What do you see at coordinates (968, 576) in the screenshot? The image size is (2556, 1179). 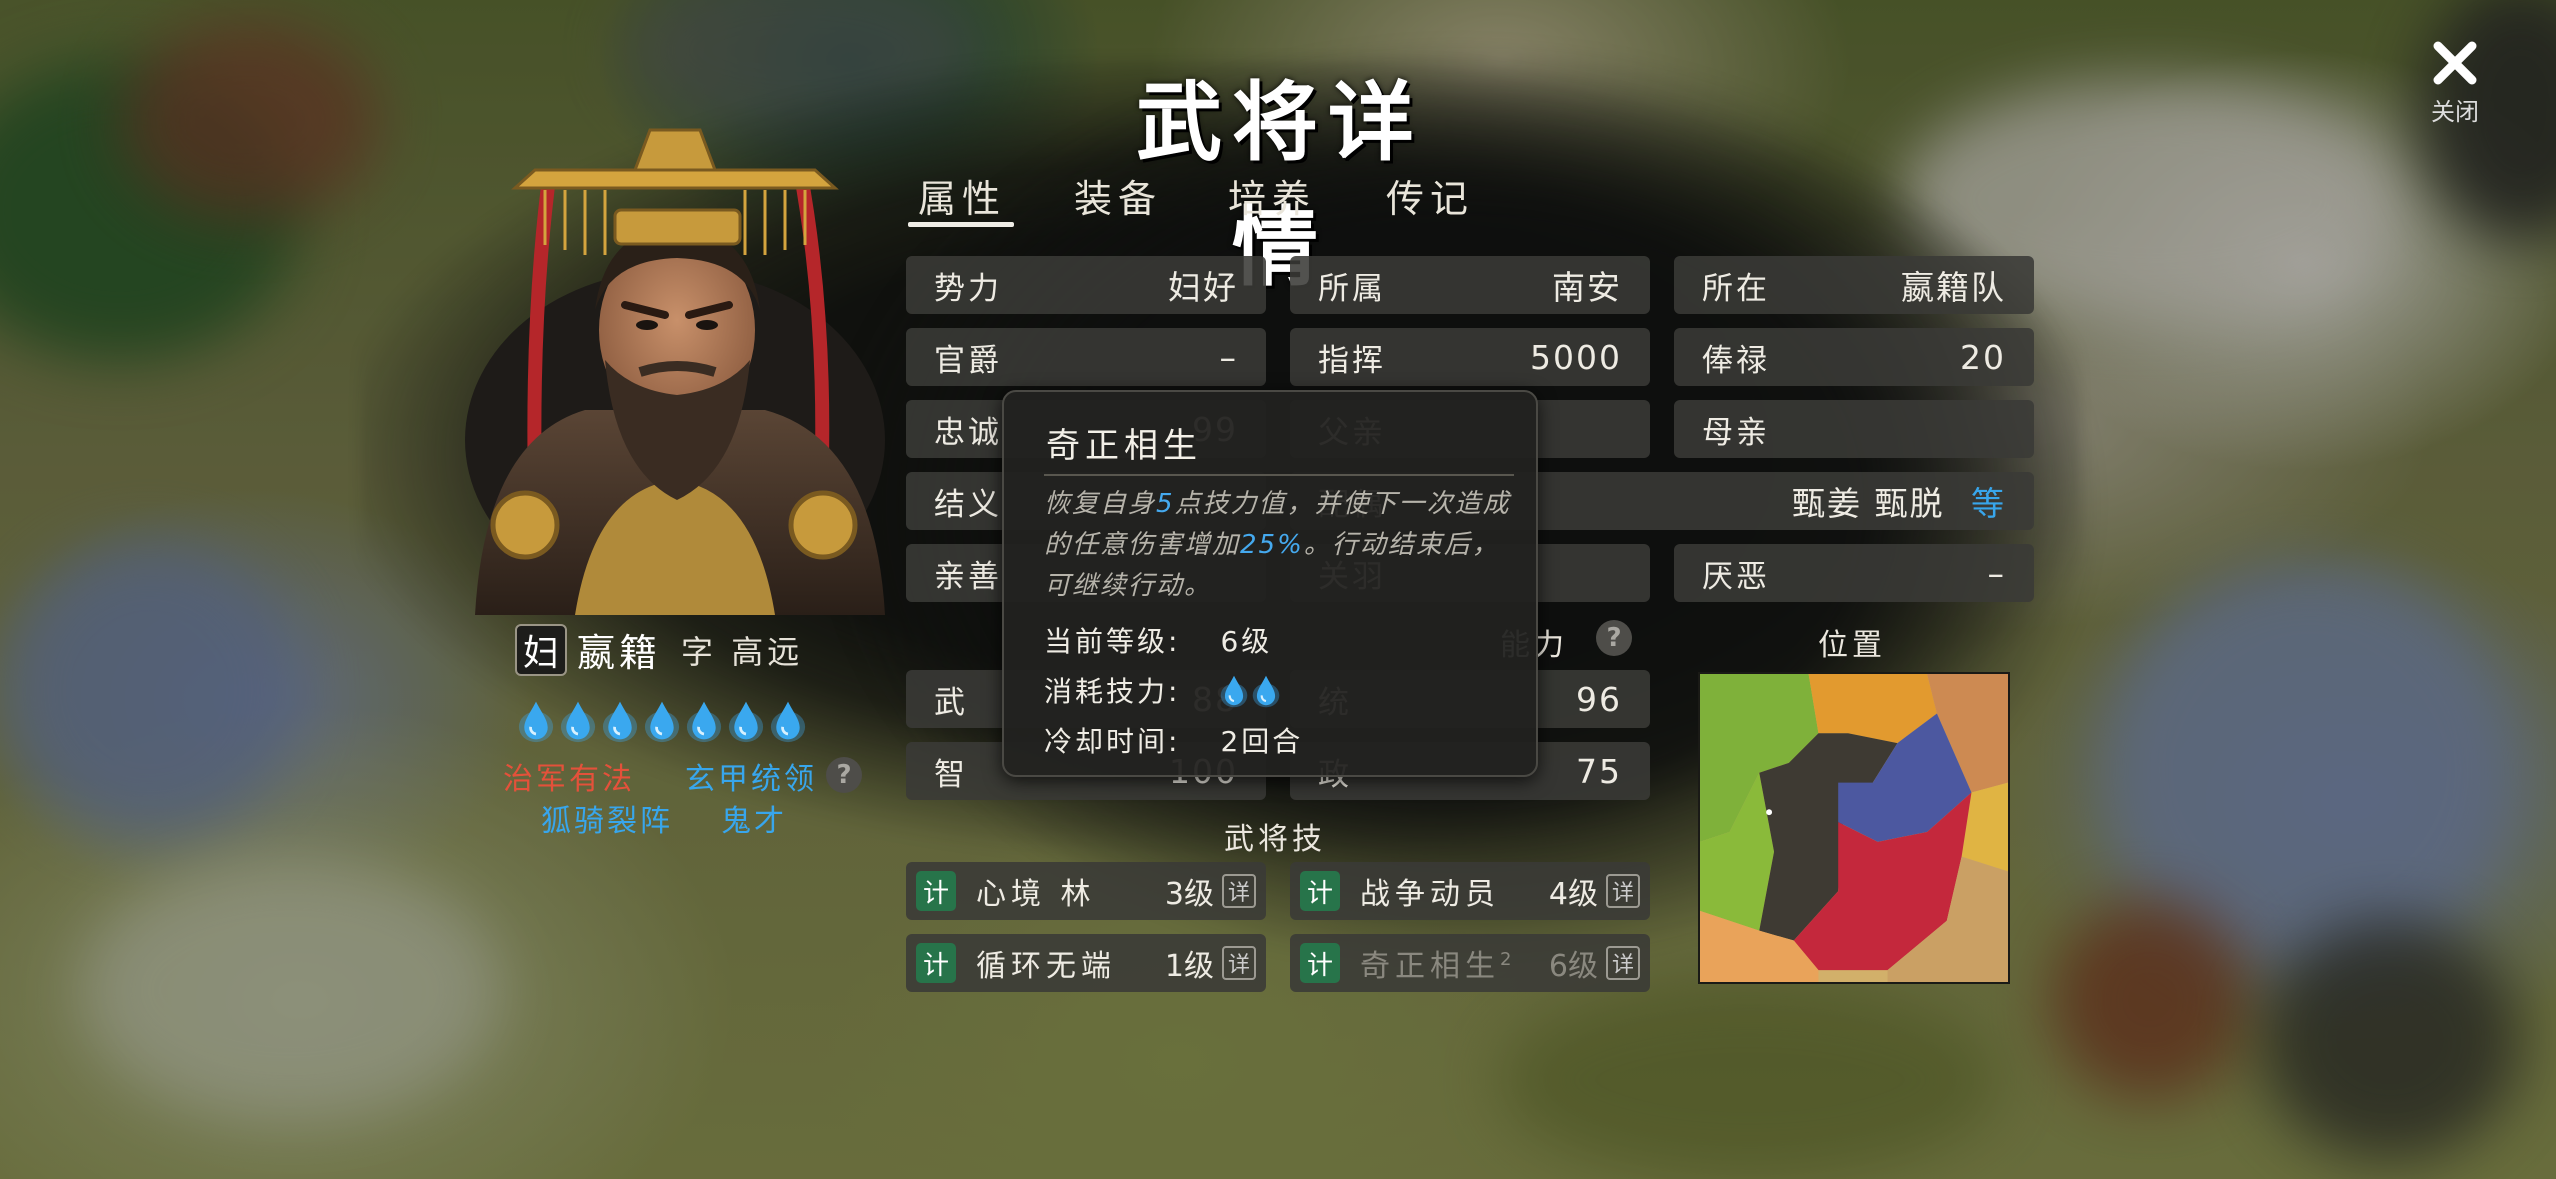 I see `info-friendly-label: 亲善` at bounding box center [968, 576].